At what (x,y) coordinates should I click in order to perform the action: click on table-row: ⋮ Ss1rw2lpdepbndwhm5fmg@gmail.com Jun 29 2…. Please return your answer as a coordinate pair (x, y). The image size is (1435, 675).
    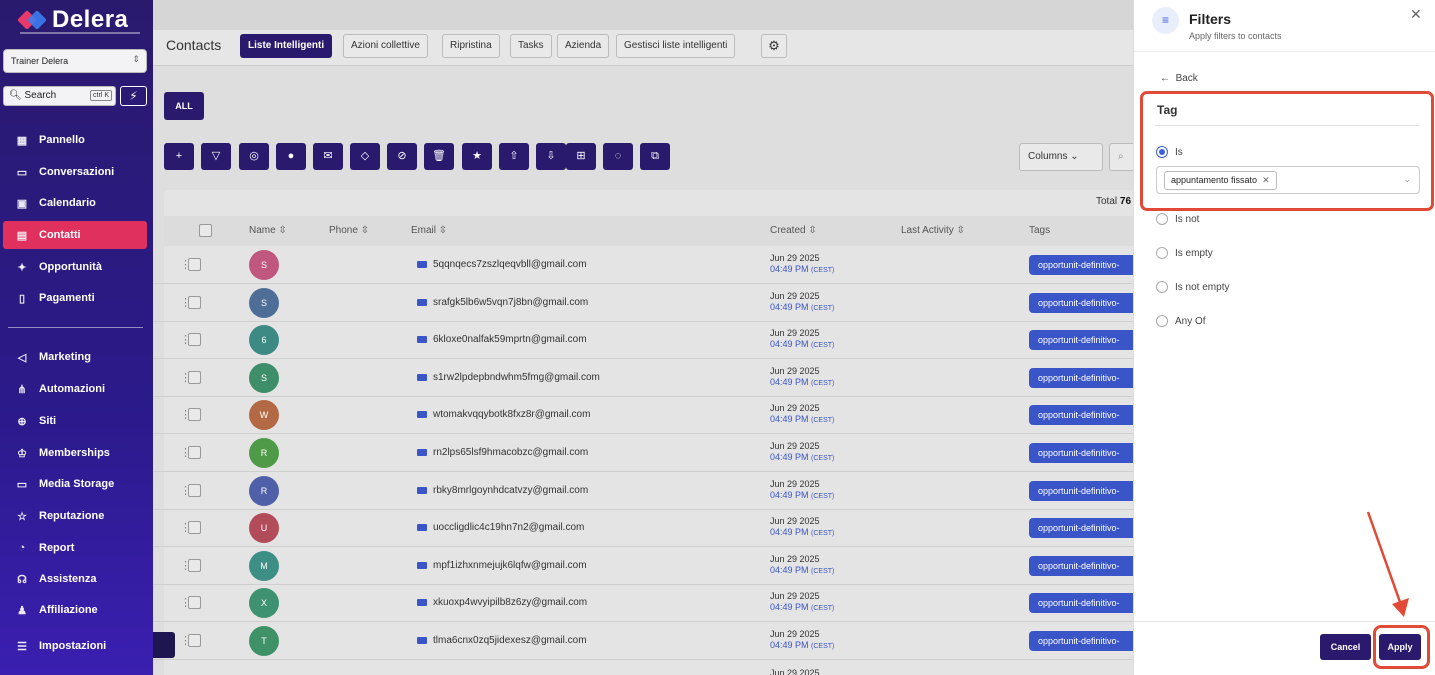
    Looking at the image, I should click on (643, 378).